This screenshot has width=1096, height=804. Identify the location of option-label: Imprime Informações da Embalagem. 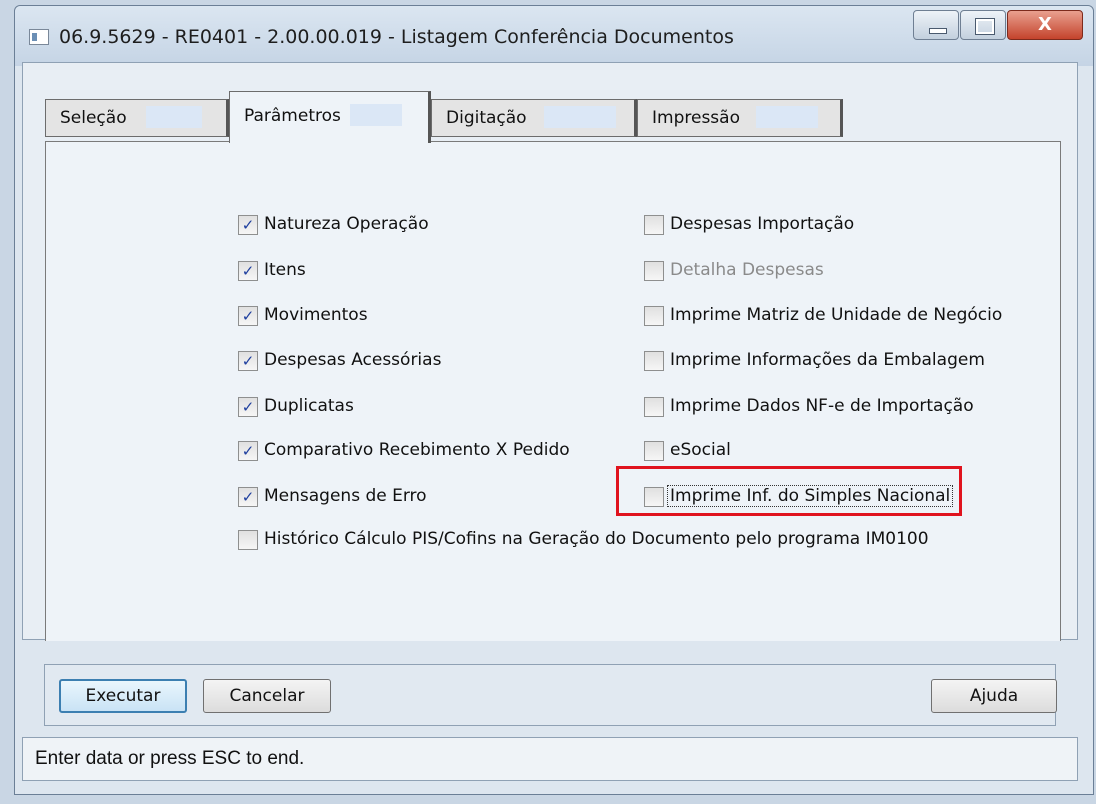
(827, 360).